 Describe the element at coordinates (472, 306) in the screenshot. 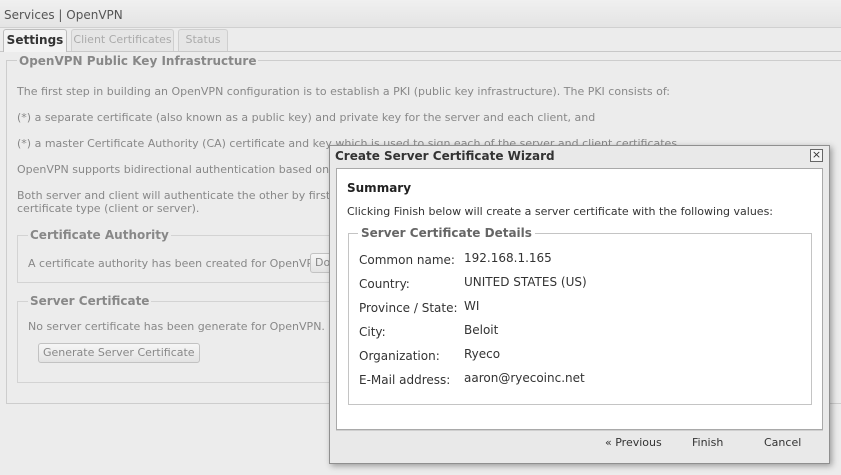

I see `province-state-value: WI` at that location.